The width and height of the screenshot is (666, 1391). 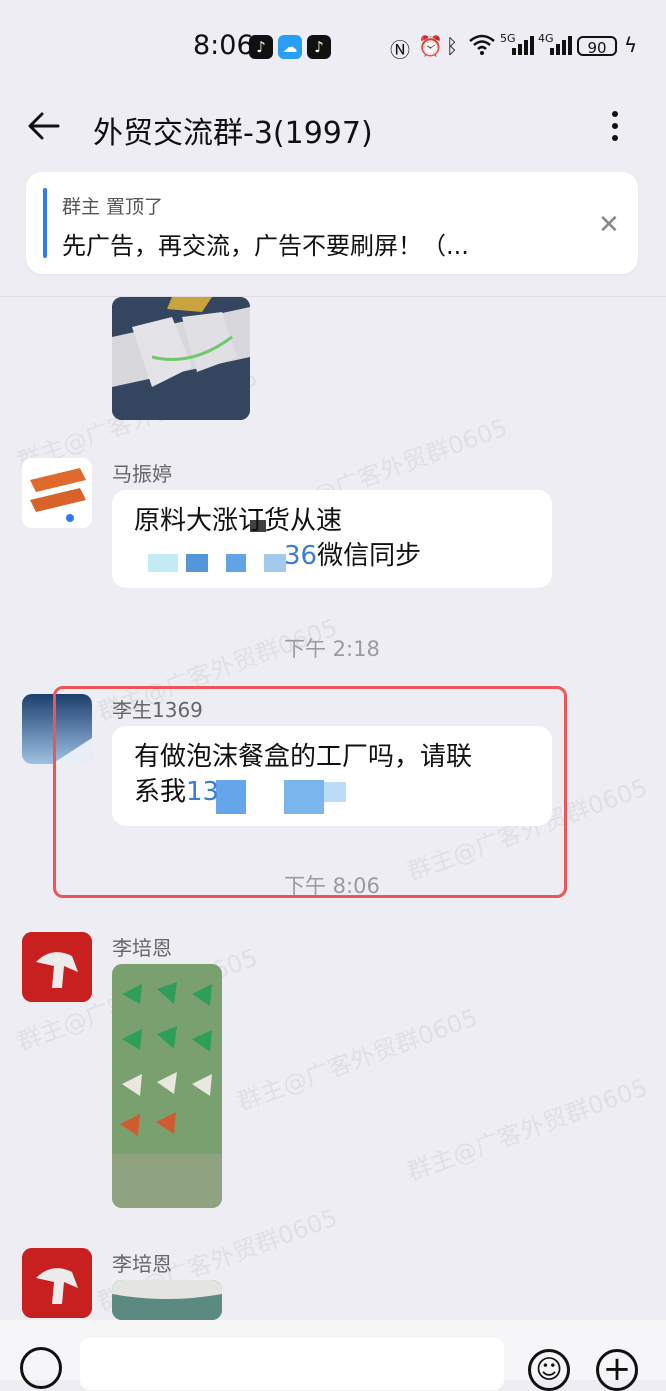 What do you see at coordinates (609, 225) in the screenshot?
I see `close-icon: ✕` at bounding box center [609, 225].